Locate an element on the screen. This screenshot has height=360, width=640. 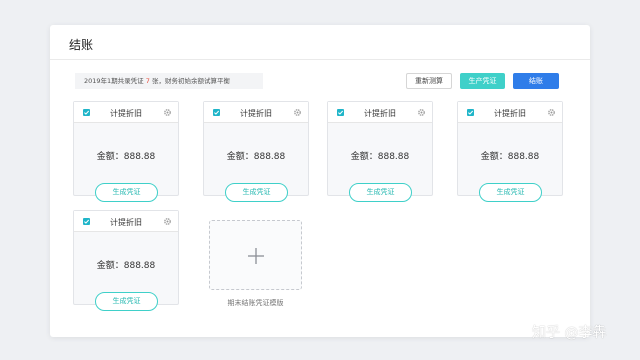
voucher-count: 7 is located at coordinates (147, 81).